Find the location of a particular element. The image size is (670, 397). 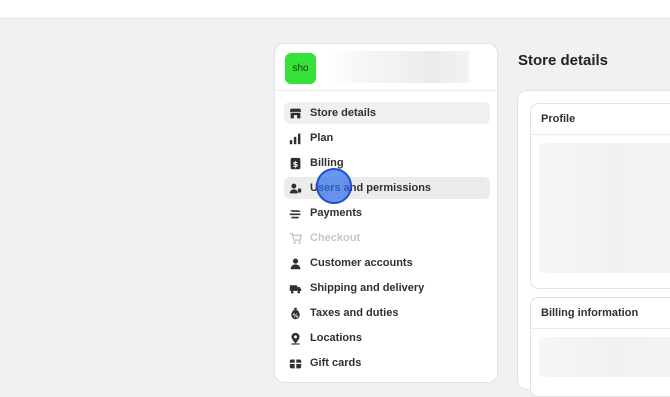

billing-content-redacted is located at coordinates (604, 357).